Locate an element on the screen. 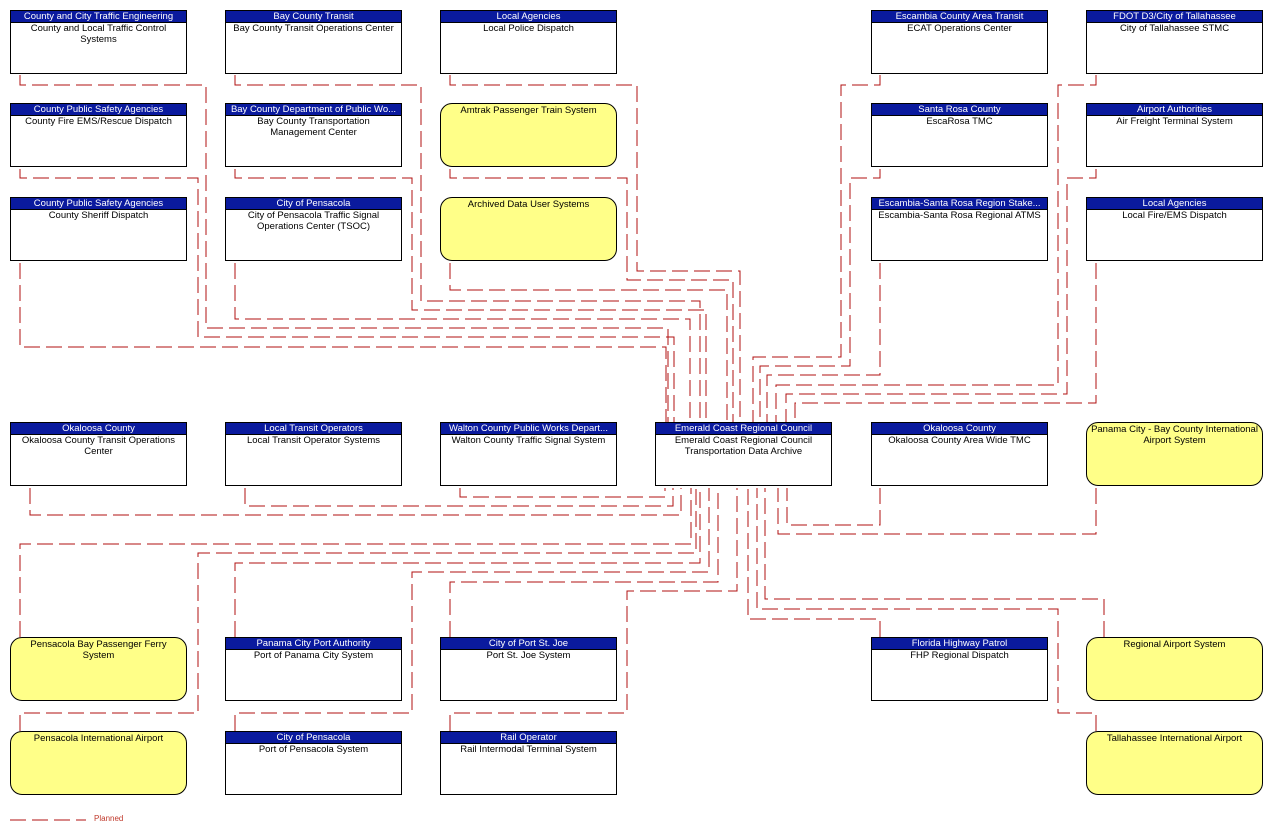 The height and width of the screenshot is (834, 1272). flow-pcbcia-to-ecrc is located at coordinates (937, 511).